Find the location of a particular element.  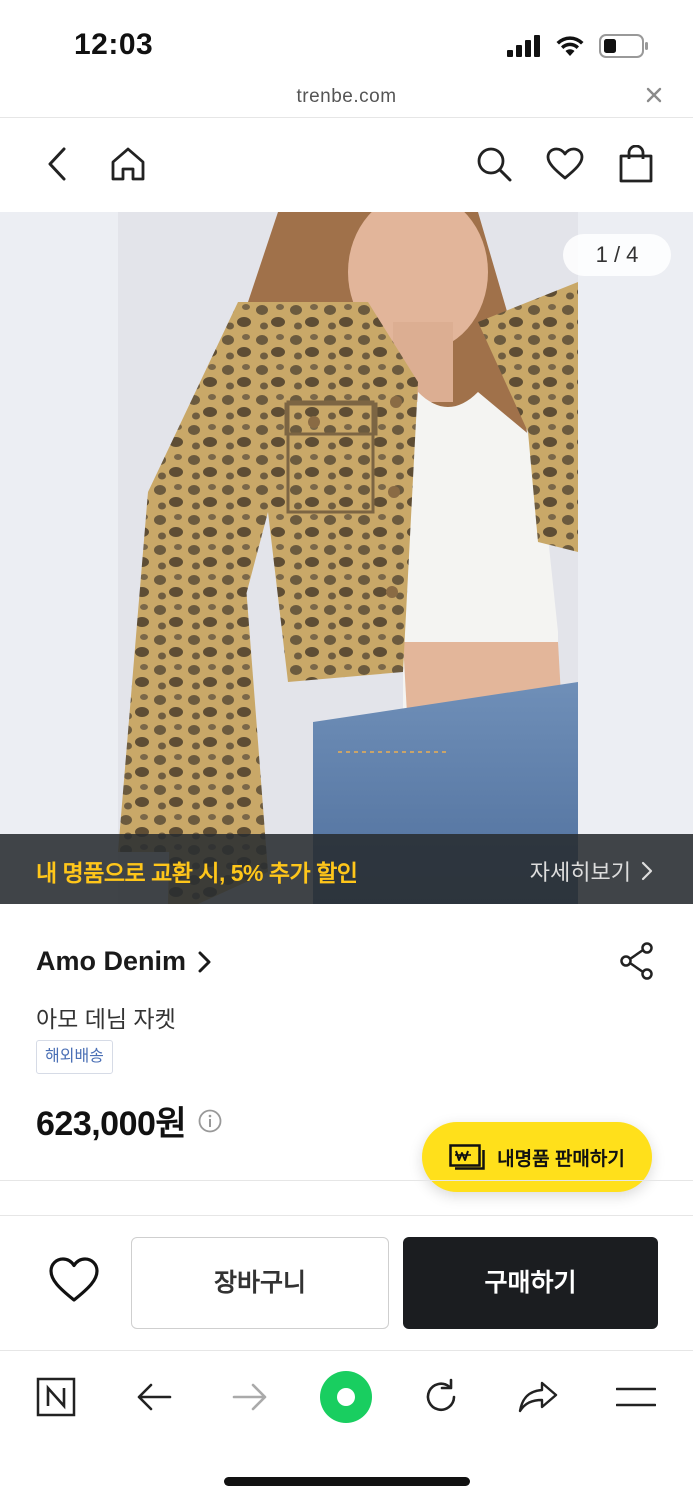

close-icon is located at coordinates (654, 95).